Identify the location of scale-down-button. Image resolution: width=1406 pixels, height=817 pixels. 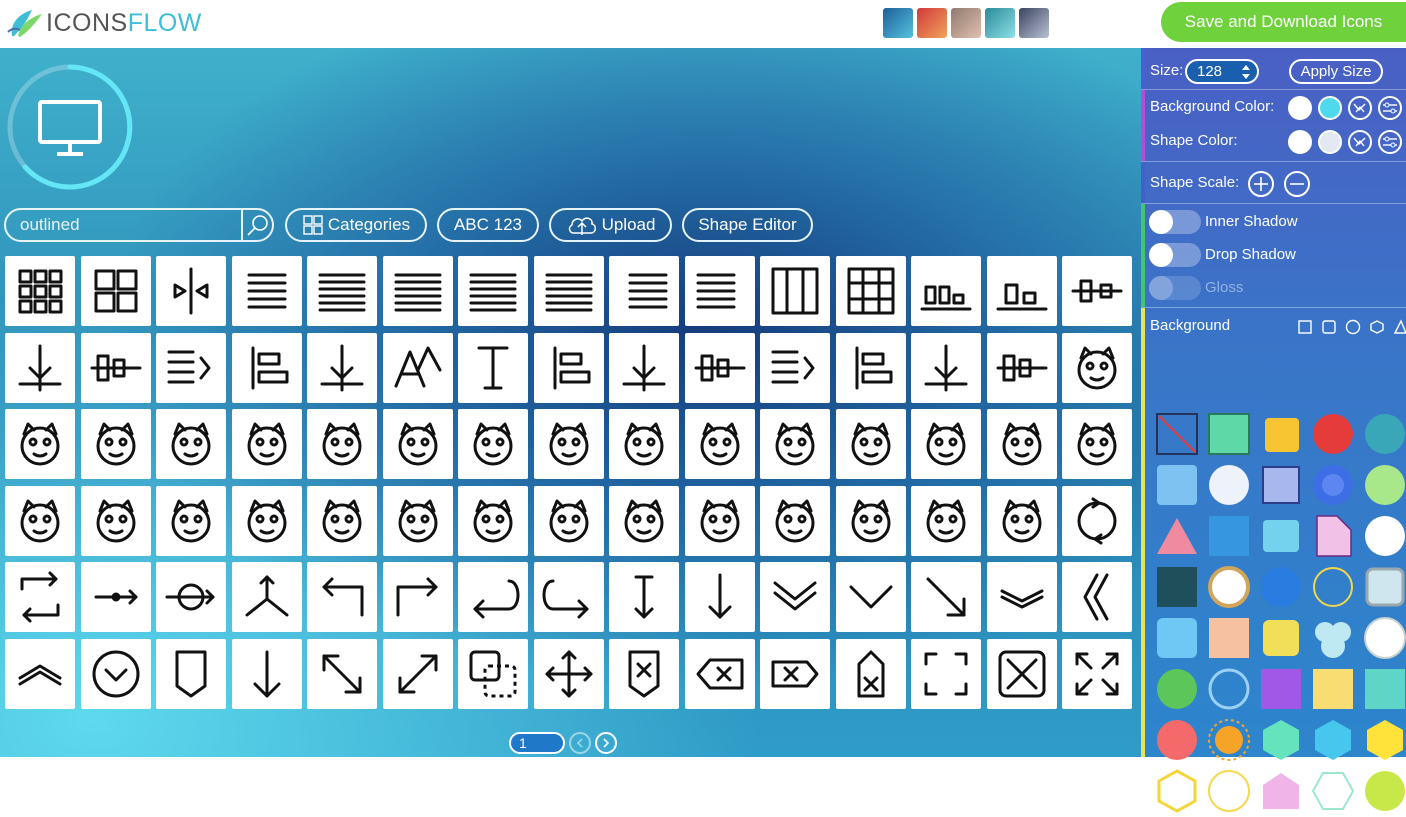
(1297, 184).